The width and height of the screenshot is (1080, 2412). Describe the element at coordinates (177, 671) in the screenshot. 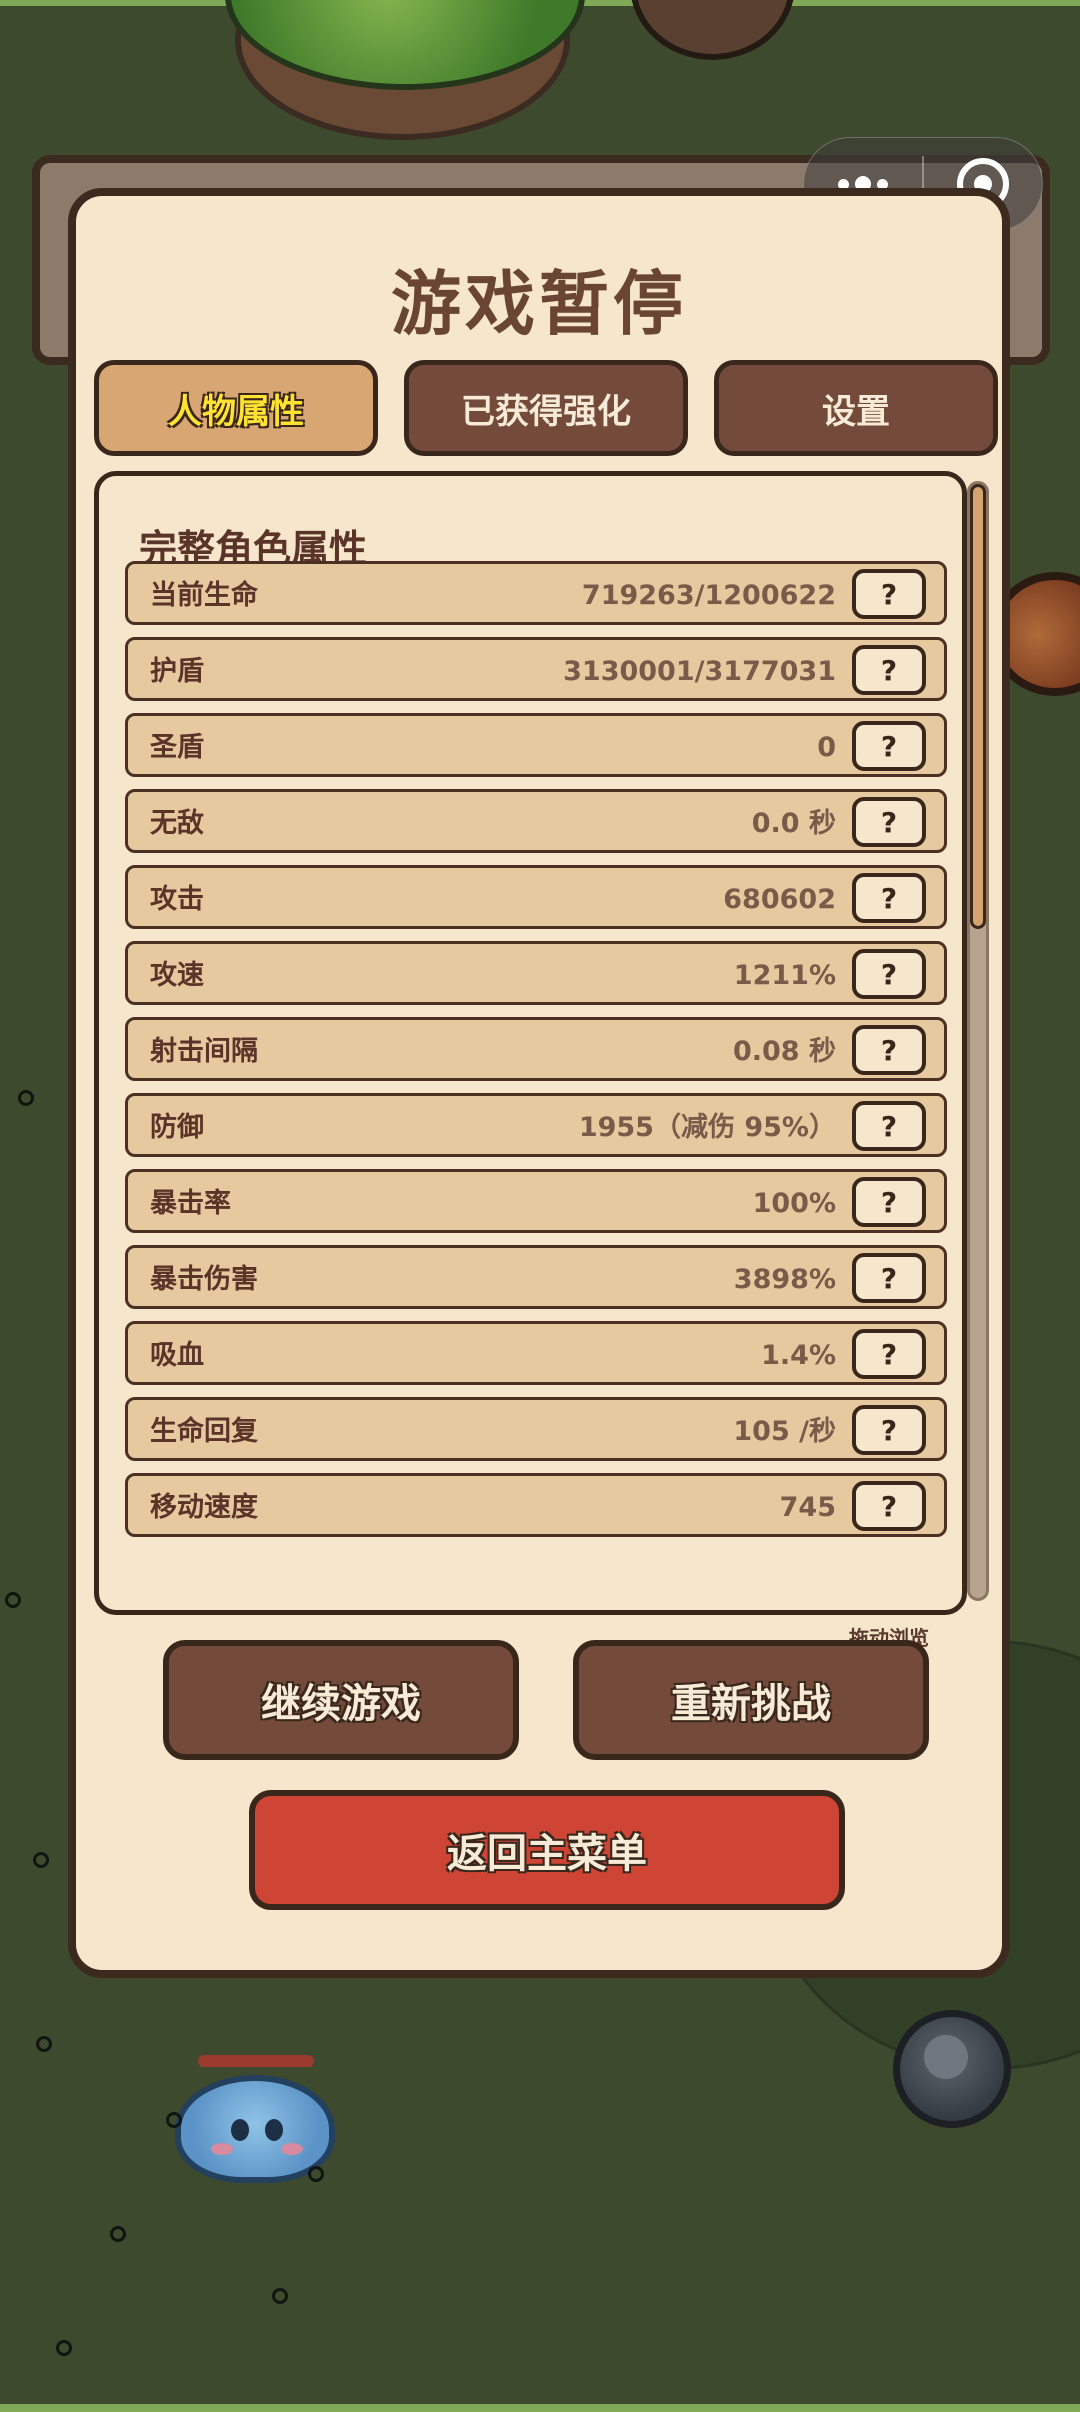

I see `stat-label: 护盾` at that location.